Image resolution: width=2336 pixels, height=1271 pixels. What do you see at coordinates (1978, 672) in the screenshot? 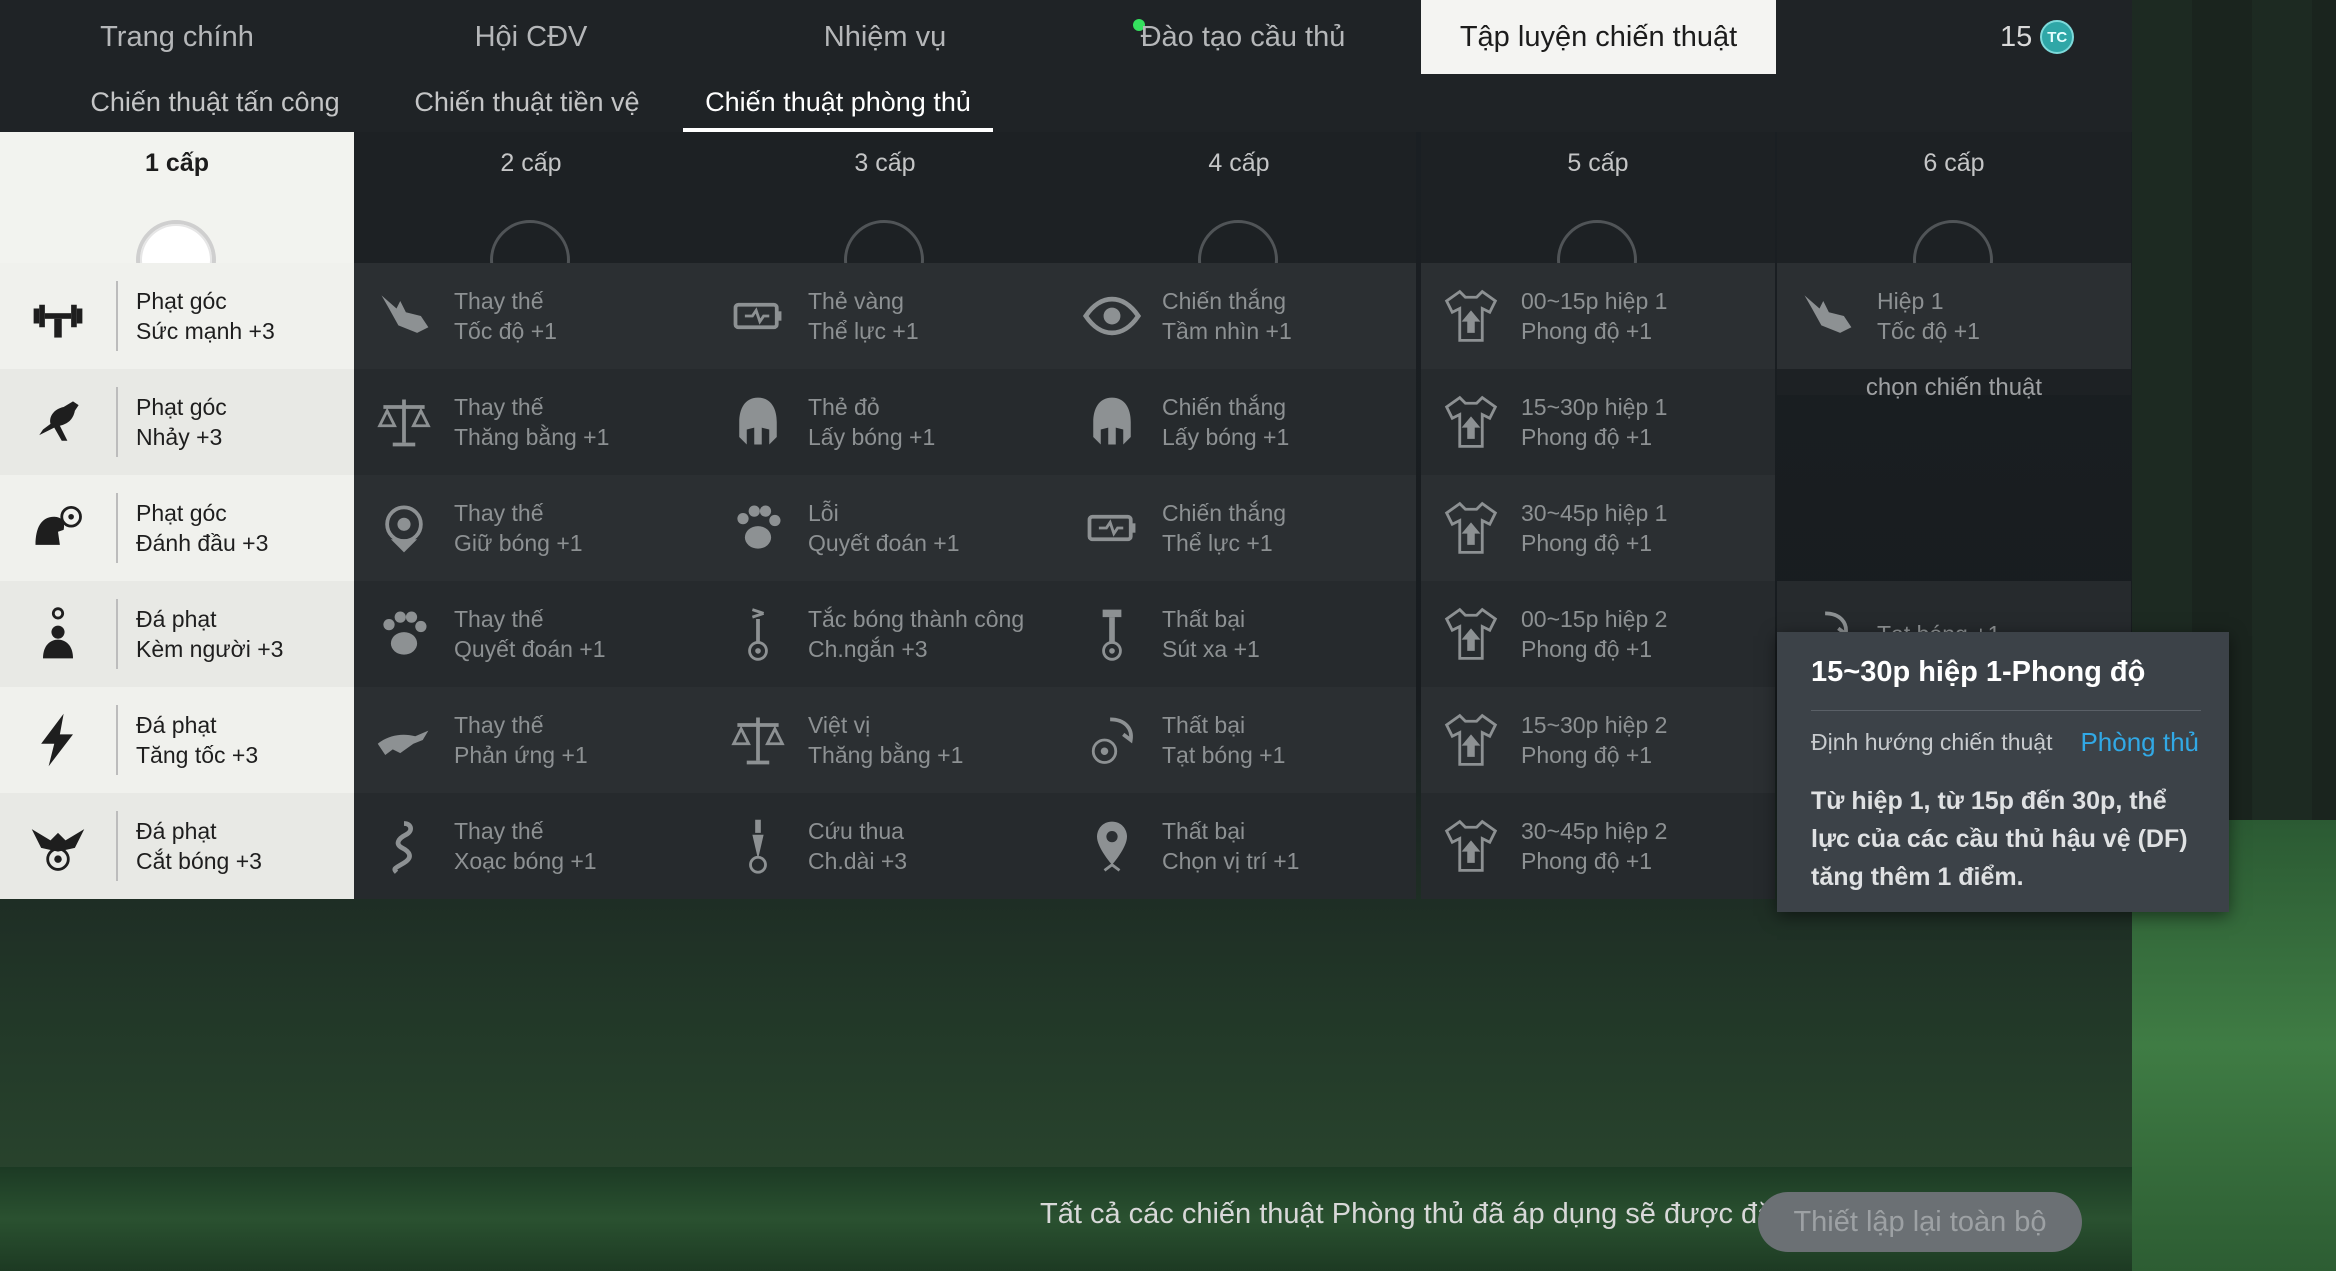
I see `tooltip-title: 15~30p hiệp 1-Phong độ` at bounding box center [1978, 672].